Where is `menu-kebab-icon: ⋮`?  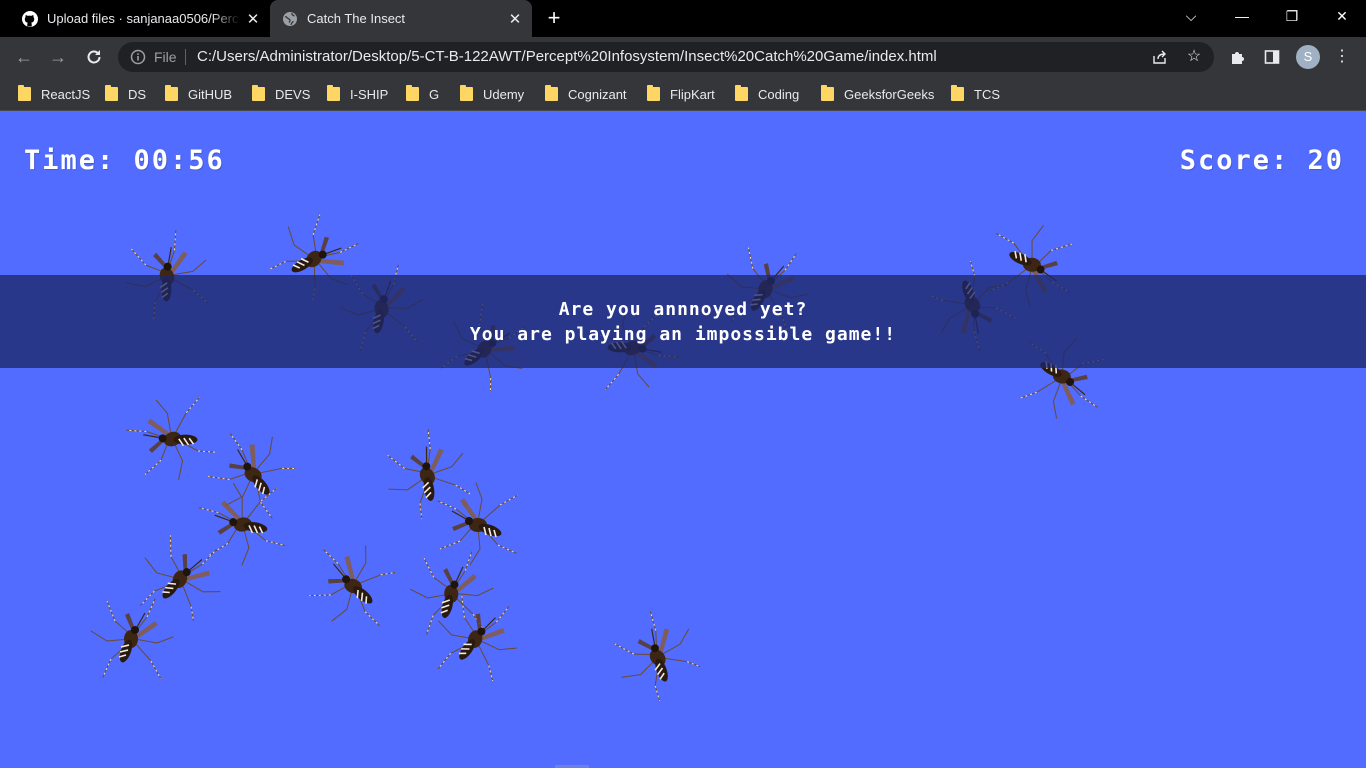
menu-kebab-icon: ⋮ is located at coordinates (1342, 57).